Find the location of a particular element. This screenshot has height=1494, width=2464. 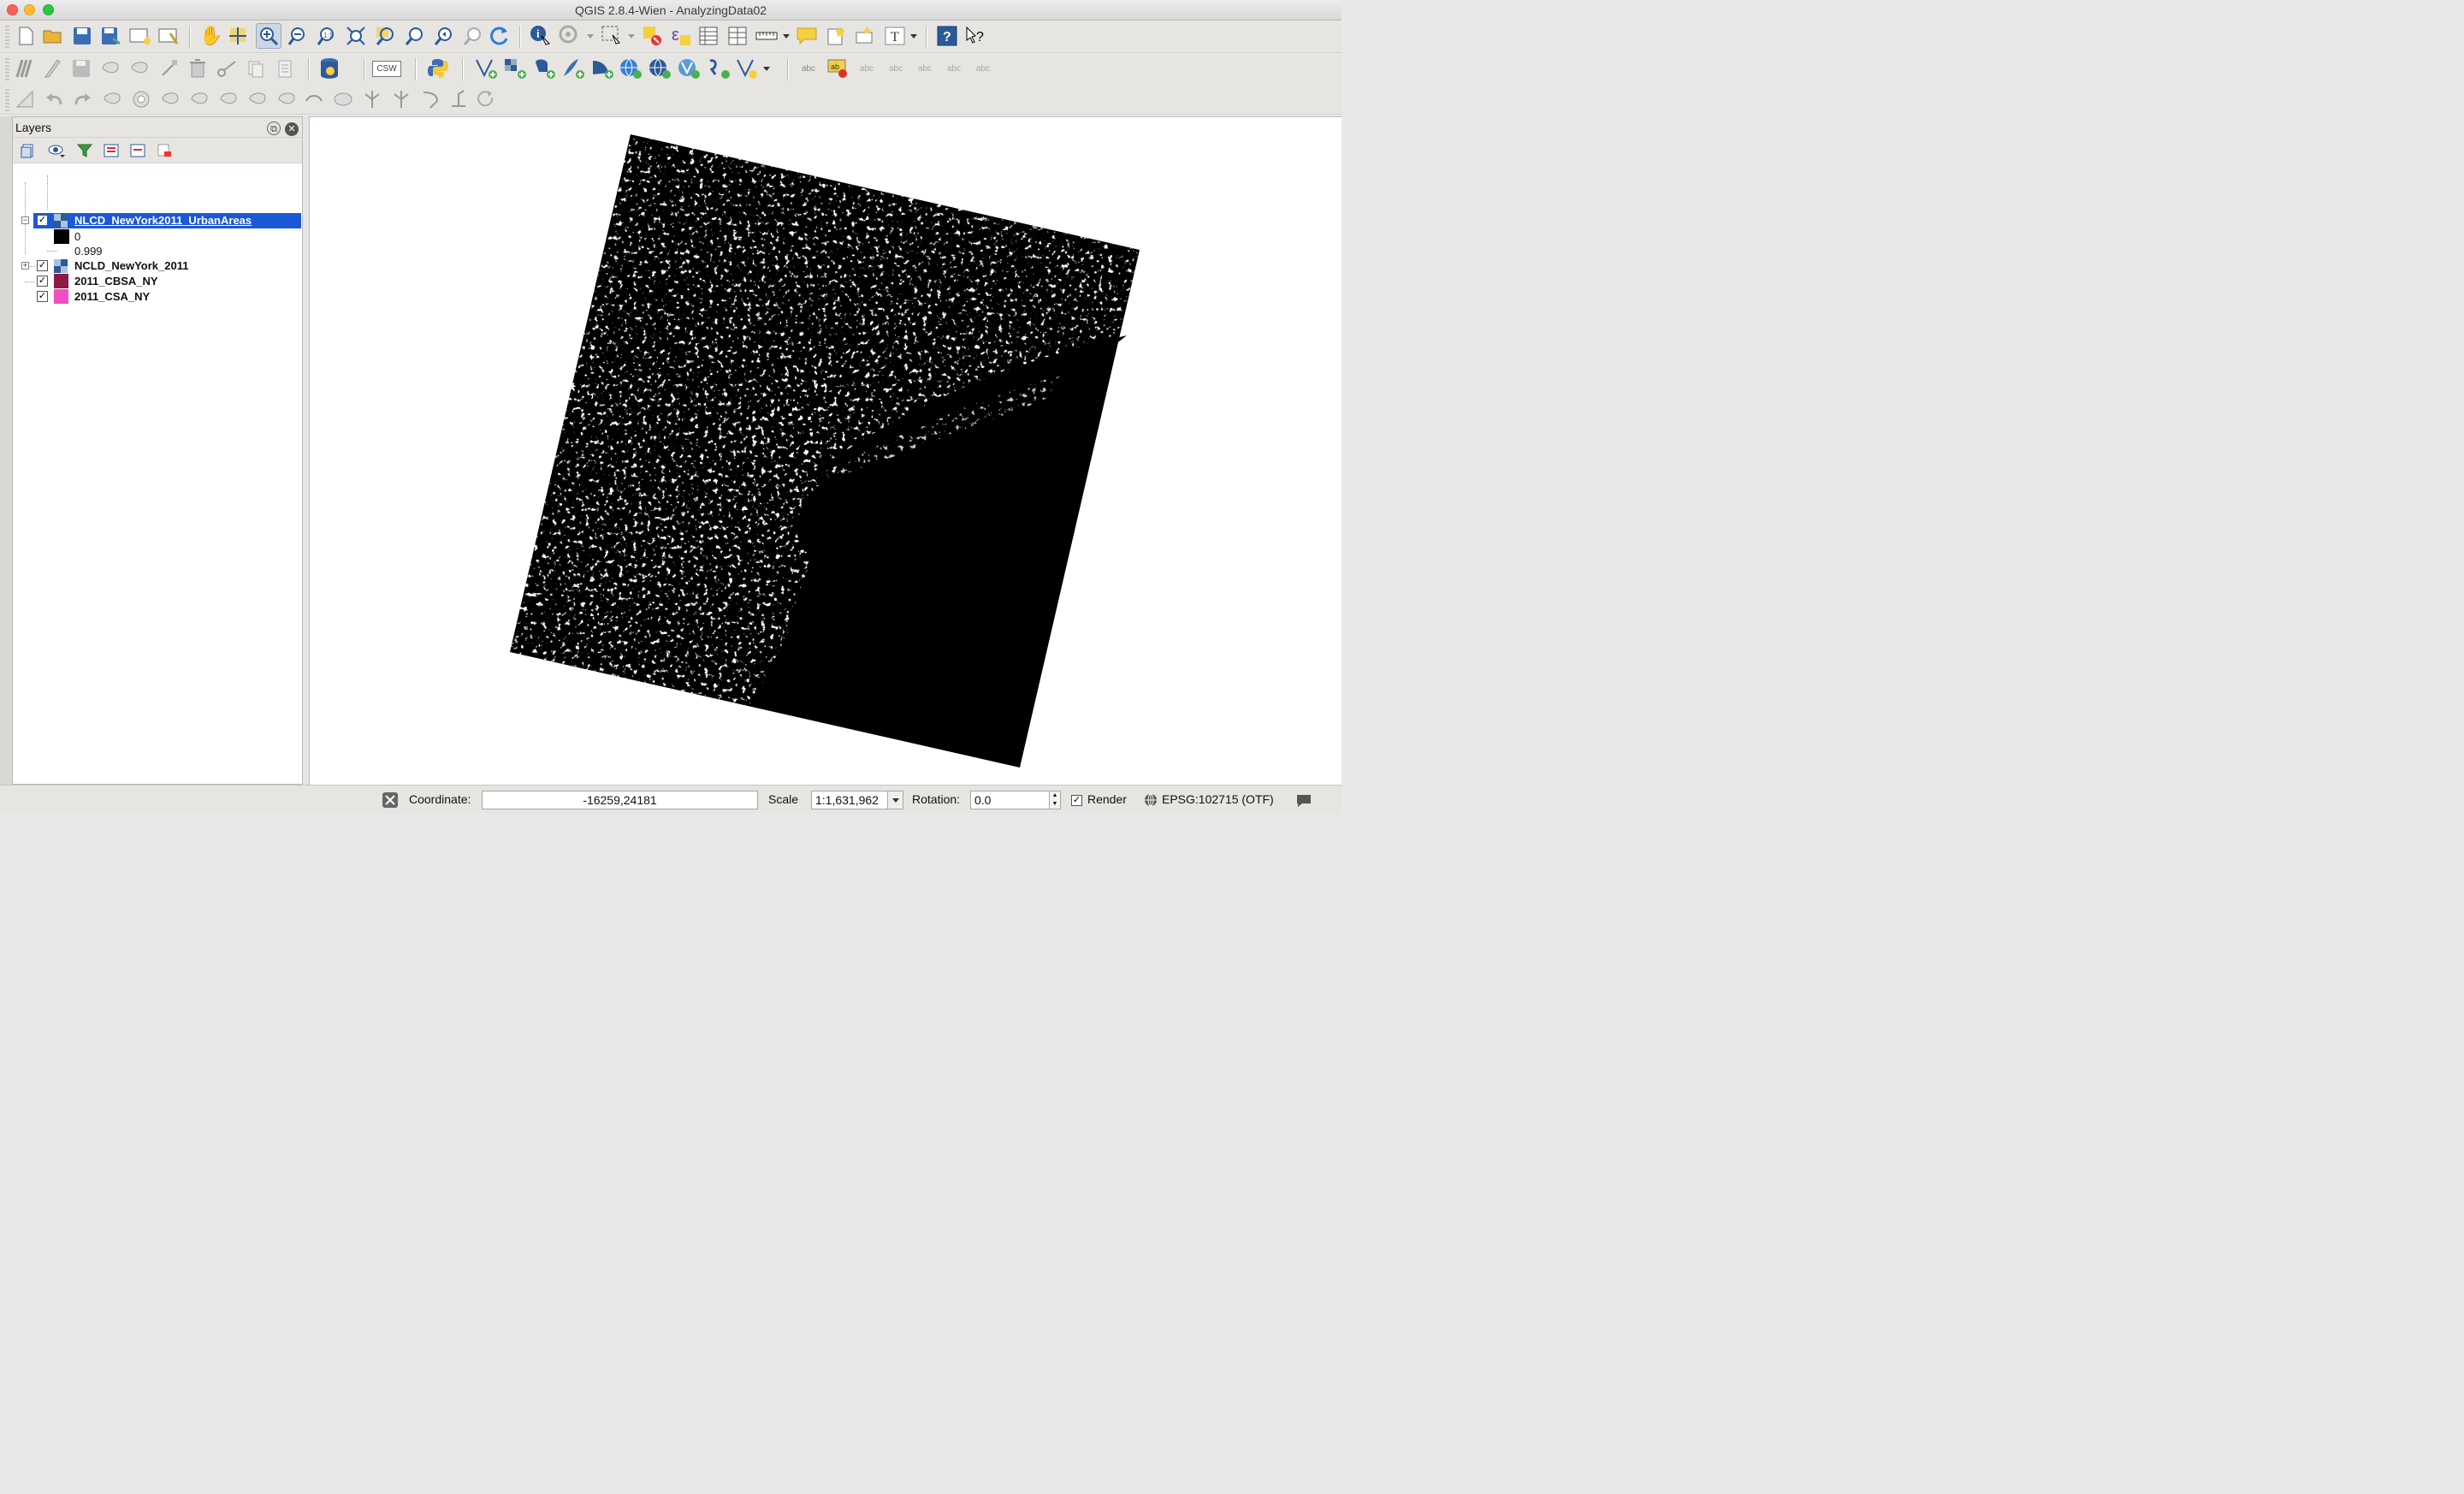

field-calculator-icon is located at coordinates (737, 36).